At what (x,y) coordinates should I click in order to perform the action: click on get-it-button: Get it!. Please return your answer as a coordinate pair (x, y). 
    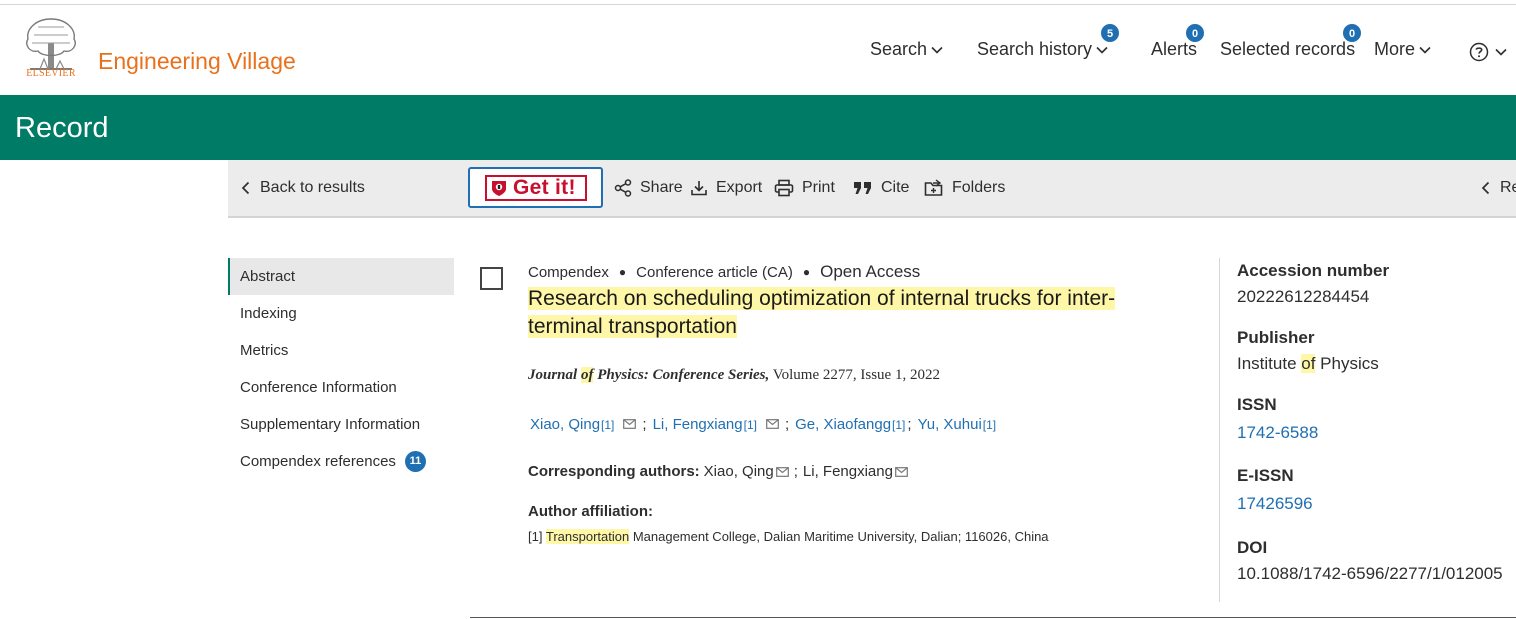
    Looking at the image, I should click on (535, 187).